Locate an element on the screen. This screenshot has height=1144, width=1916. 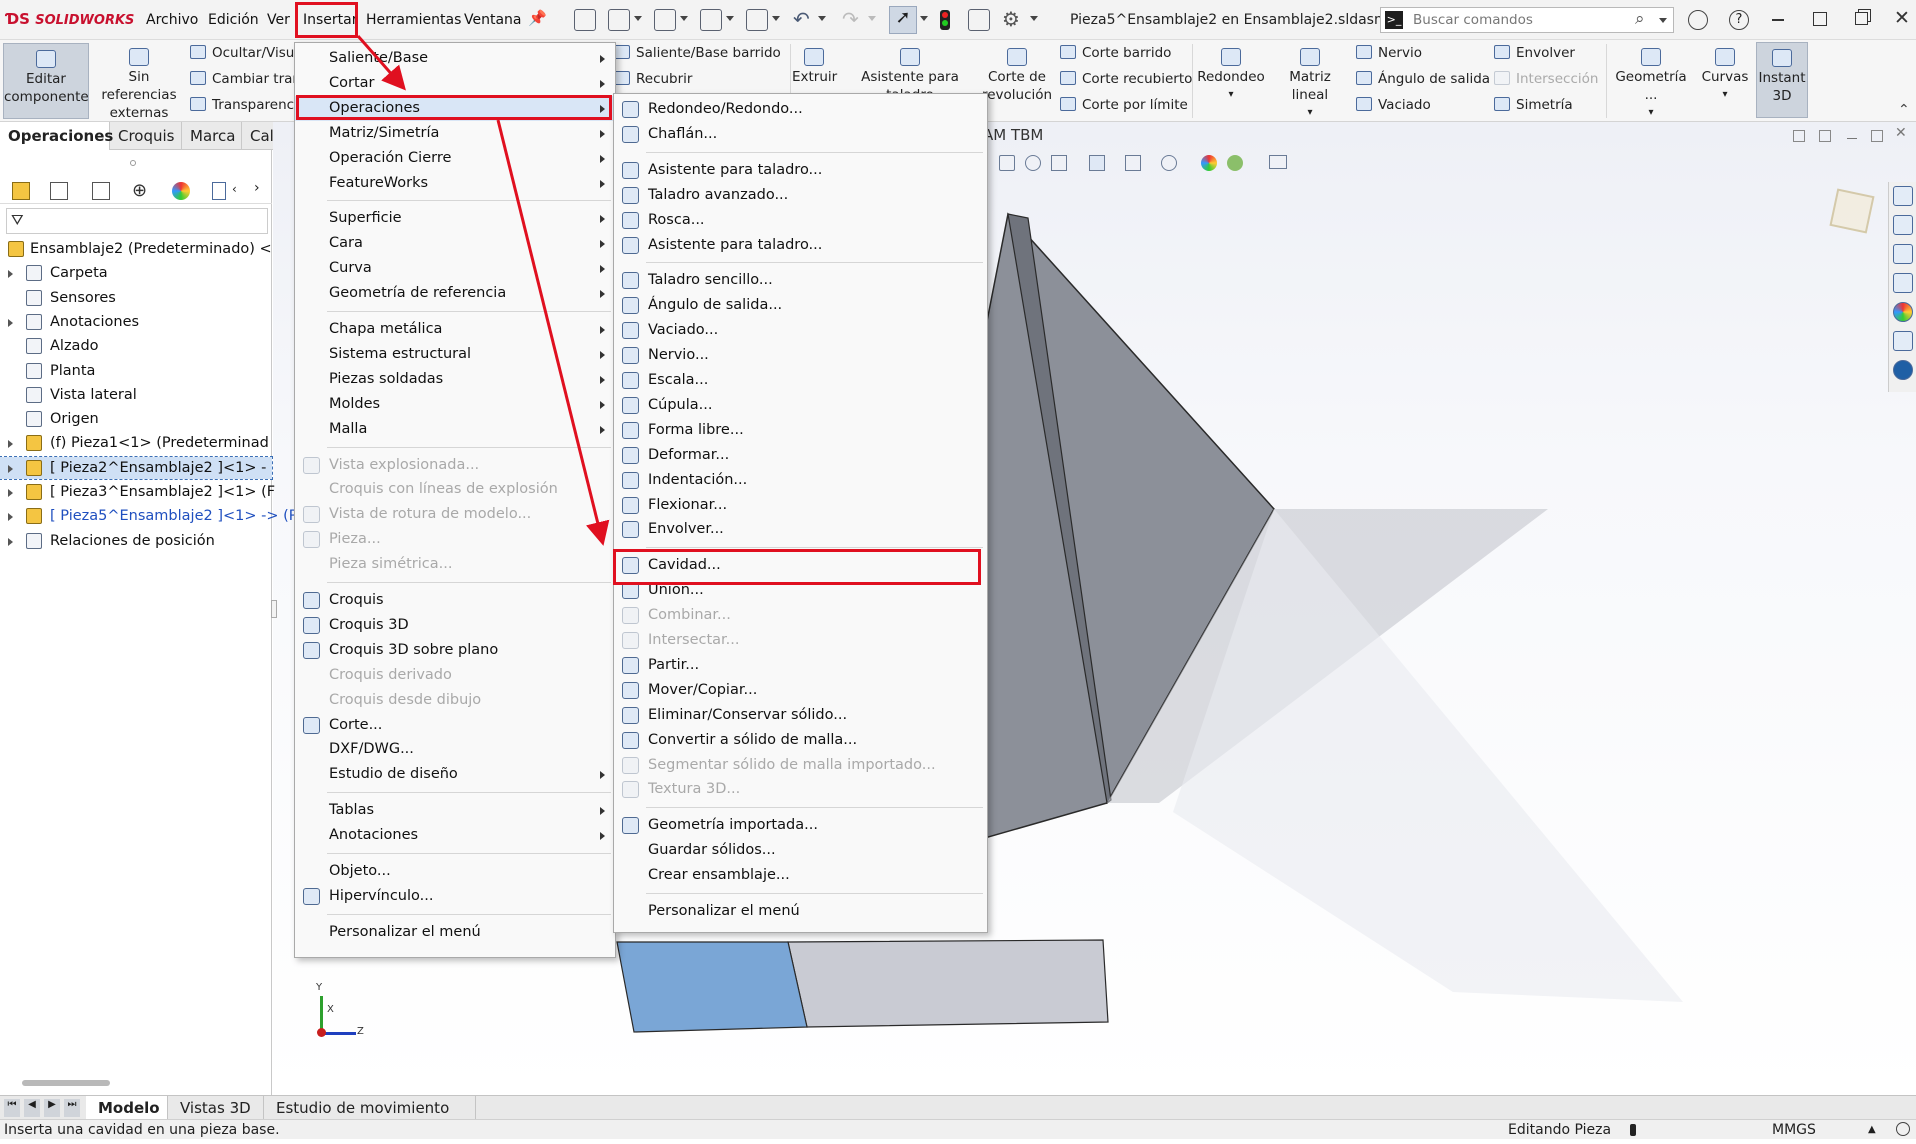
instant3d-button: Instant 3D is located at coordinates (1782, 80).